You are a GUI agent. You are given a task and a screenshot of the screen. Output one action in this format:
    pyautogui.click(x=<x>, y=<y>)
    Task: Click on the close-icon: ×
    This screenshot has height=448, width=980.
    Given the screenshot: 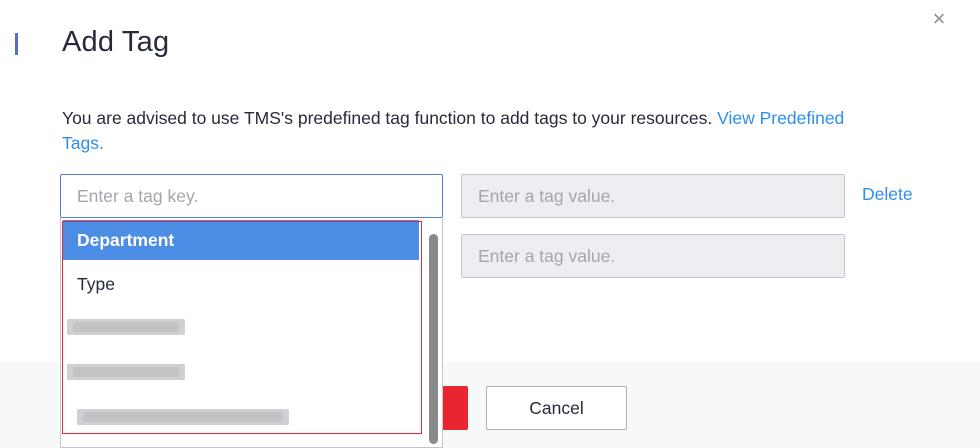 What is the action you would take?
    pyautogui.click(x=939, y=19)
    